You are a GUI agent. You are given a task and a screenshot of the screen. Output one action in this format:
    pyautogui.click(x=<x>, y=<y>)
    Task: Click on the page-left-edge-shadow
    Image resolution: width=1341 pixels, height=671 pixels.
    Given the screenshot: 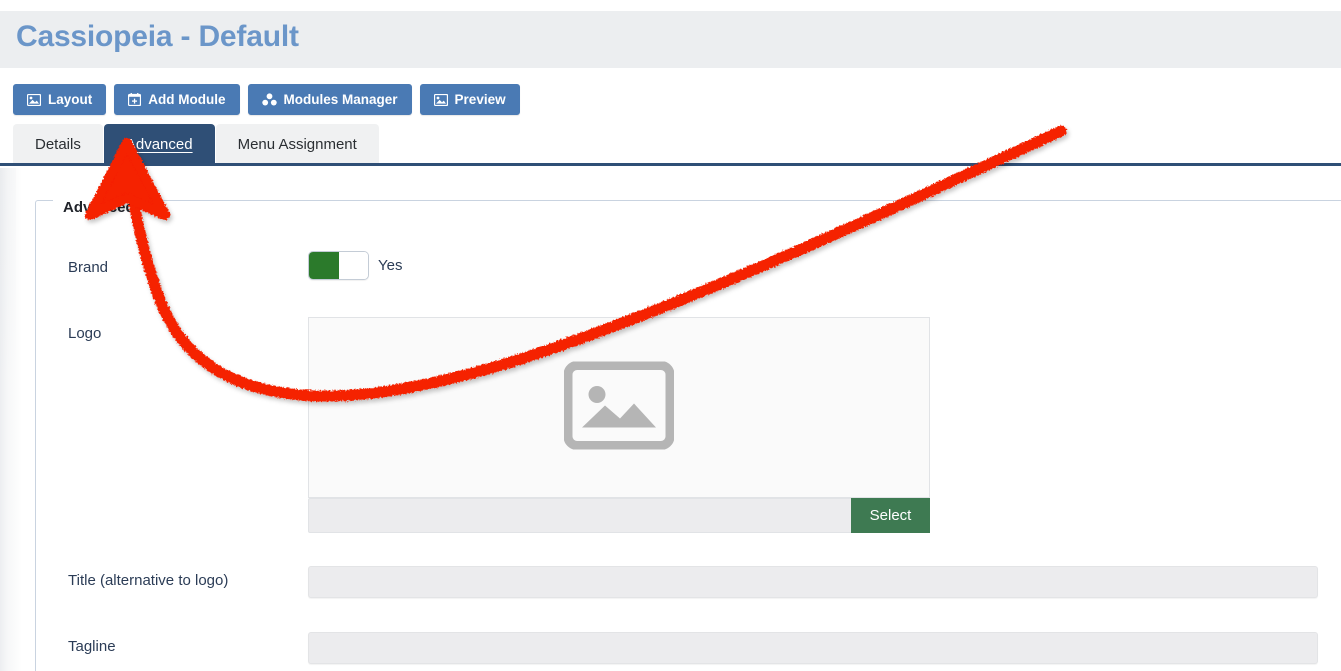 What is the action you would take?
    pyautogui.click(x=8, y=273)
    